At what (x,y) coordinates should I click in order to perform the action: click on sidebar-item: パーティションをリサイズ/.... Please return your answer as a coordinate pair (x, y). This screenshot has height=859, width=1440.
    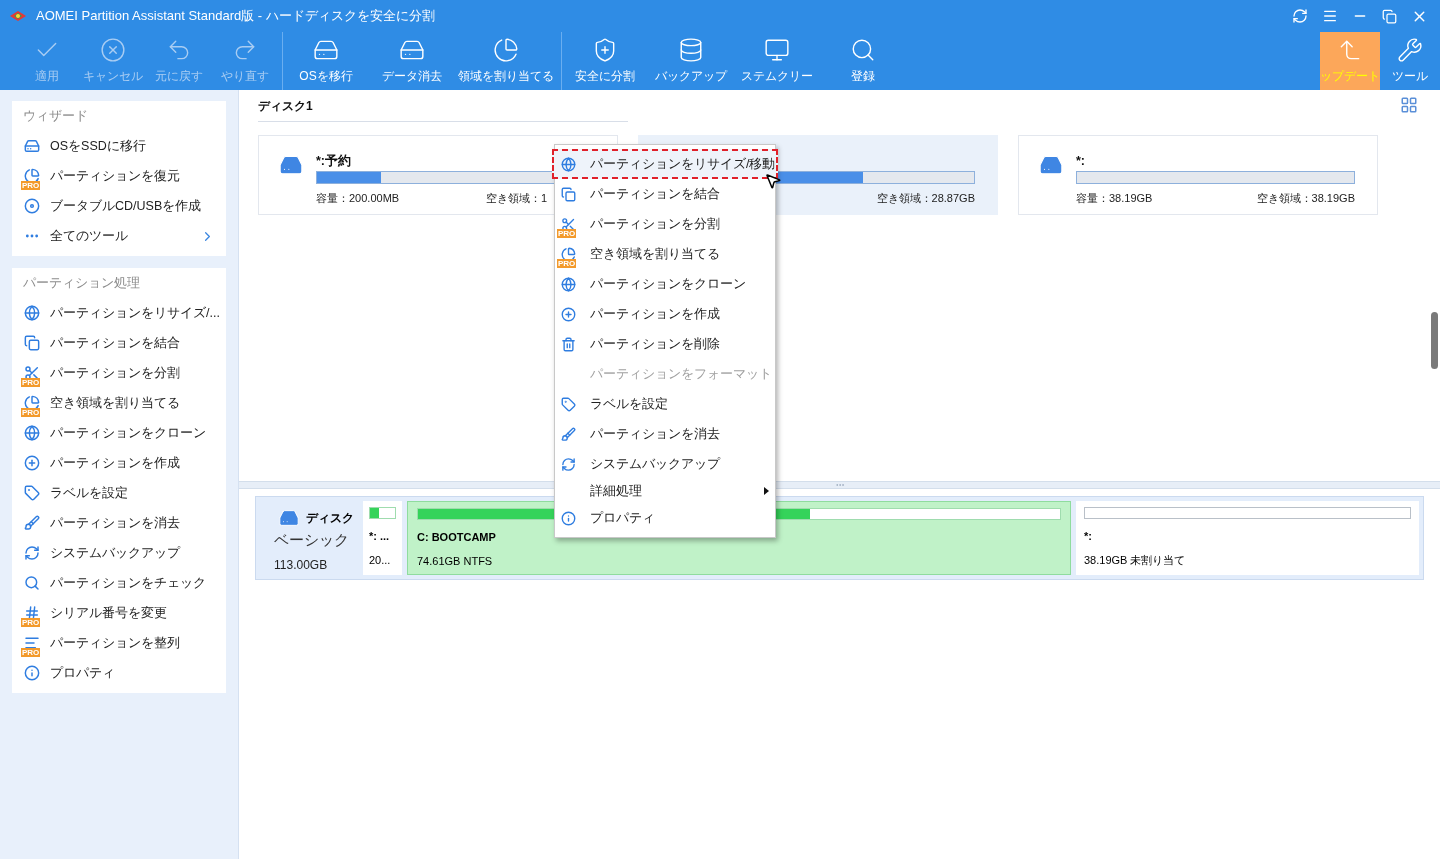
    Looking at the image, I should click on (119, 313).